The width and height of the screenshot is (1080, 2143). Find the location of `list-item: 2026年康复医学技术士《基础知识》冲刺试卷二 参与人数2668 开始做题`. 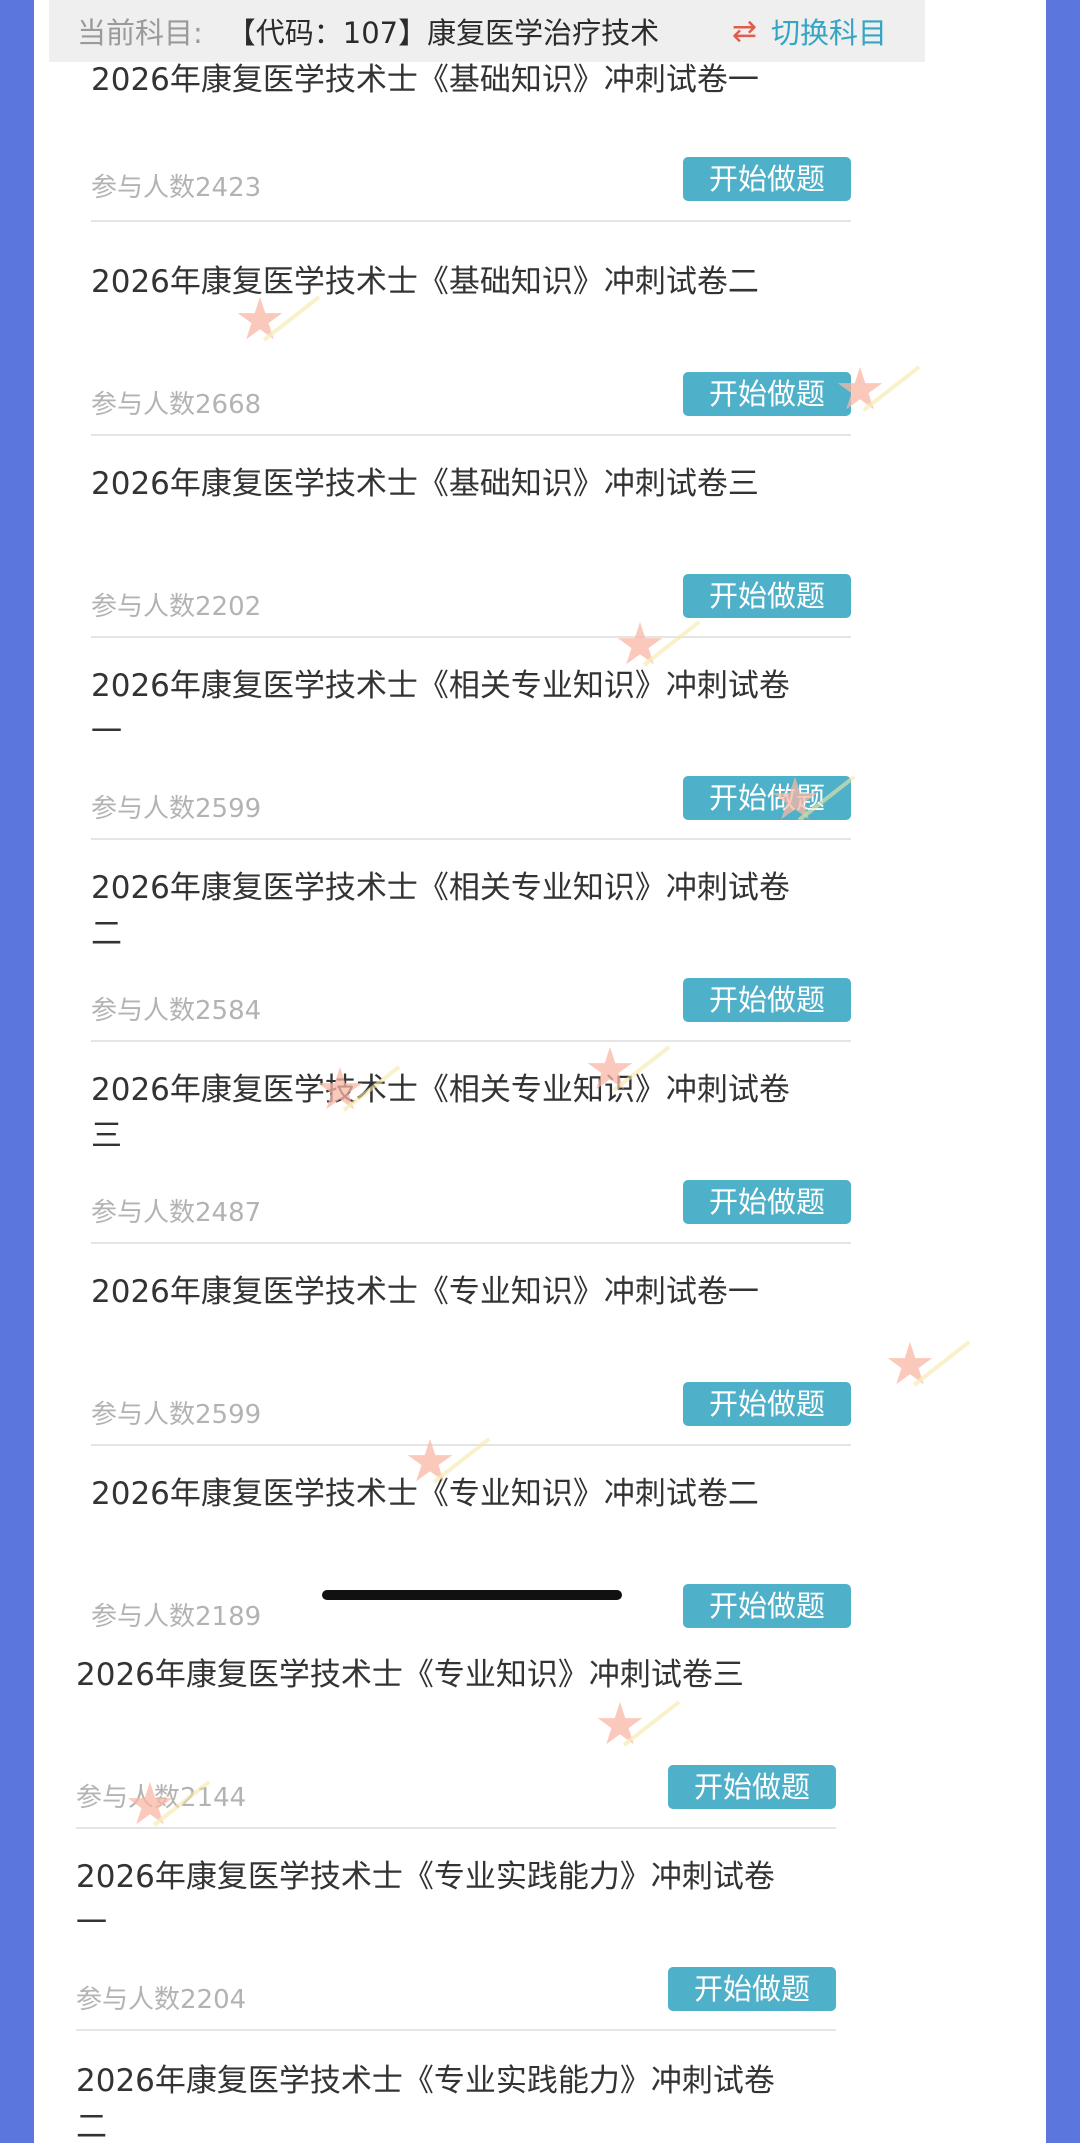

list-item: 2026年康复医学技术士《基础知识》冲刺试卷二 参与人数2668 开始做题 is located at coordinates (471, 347).